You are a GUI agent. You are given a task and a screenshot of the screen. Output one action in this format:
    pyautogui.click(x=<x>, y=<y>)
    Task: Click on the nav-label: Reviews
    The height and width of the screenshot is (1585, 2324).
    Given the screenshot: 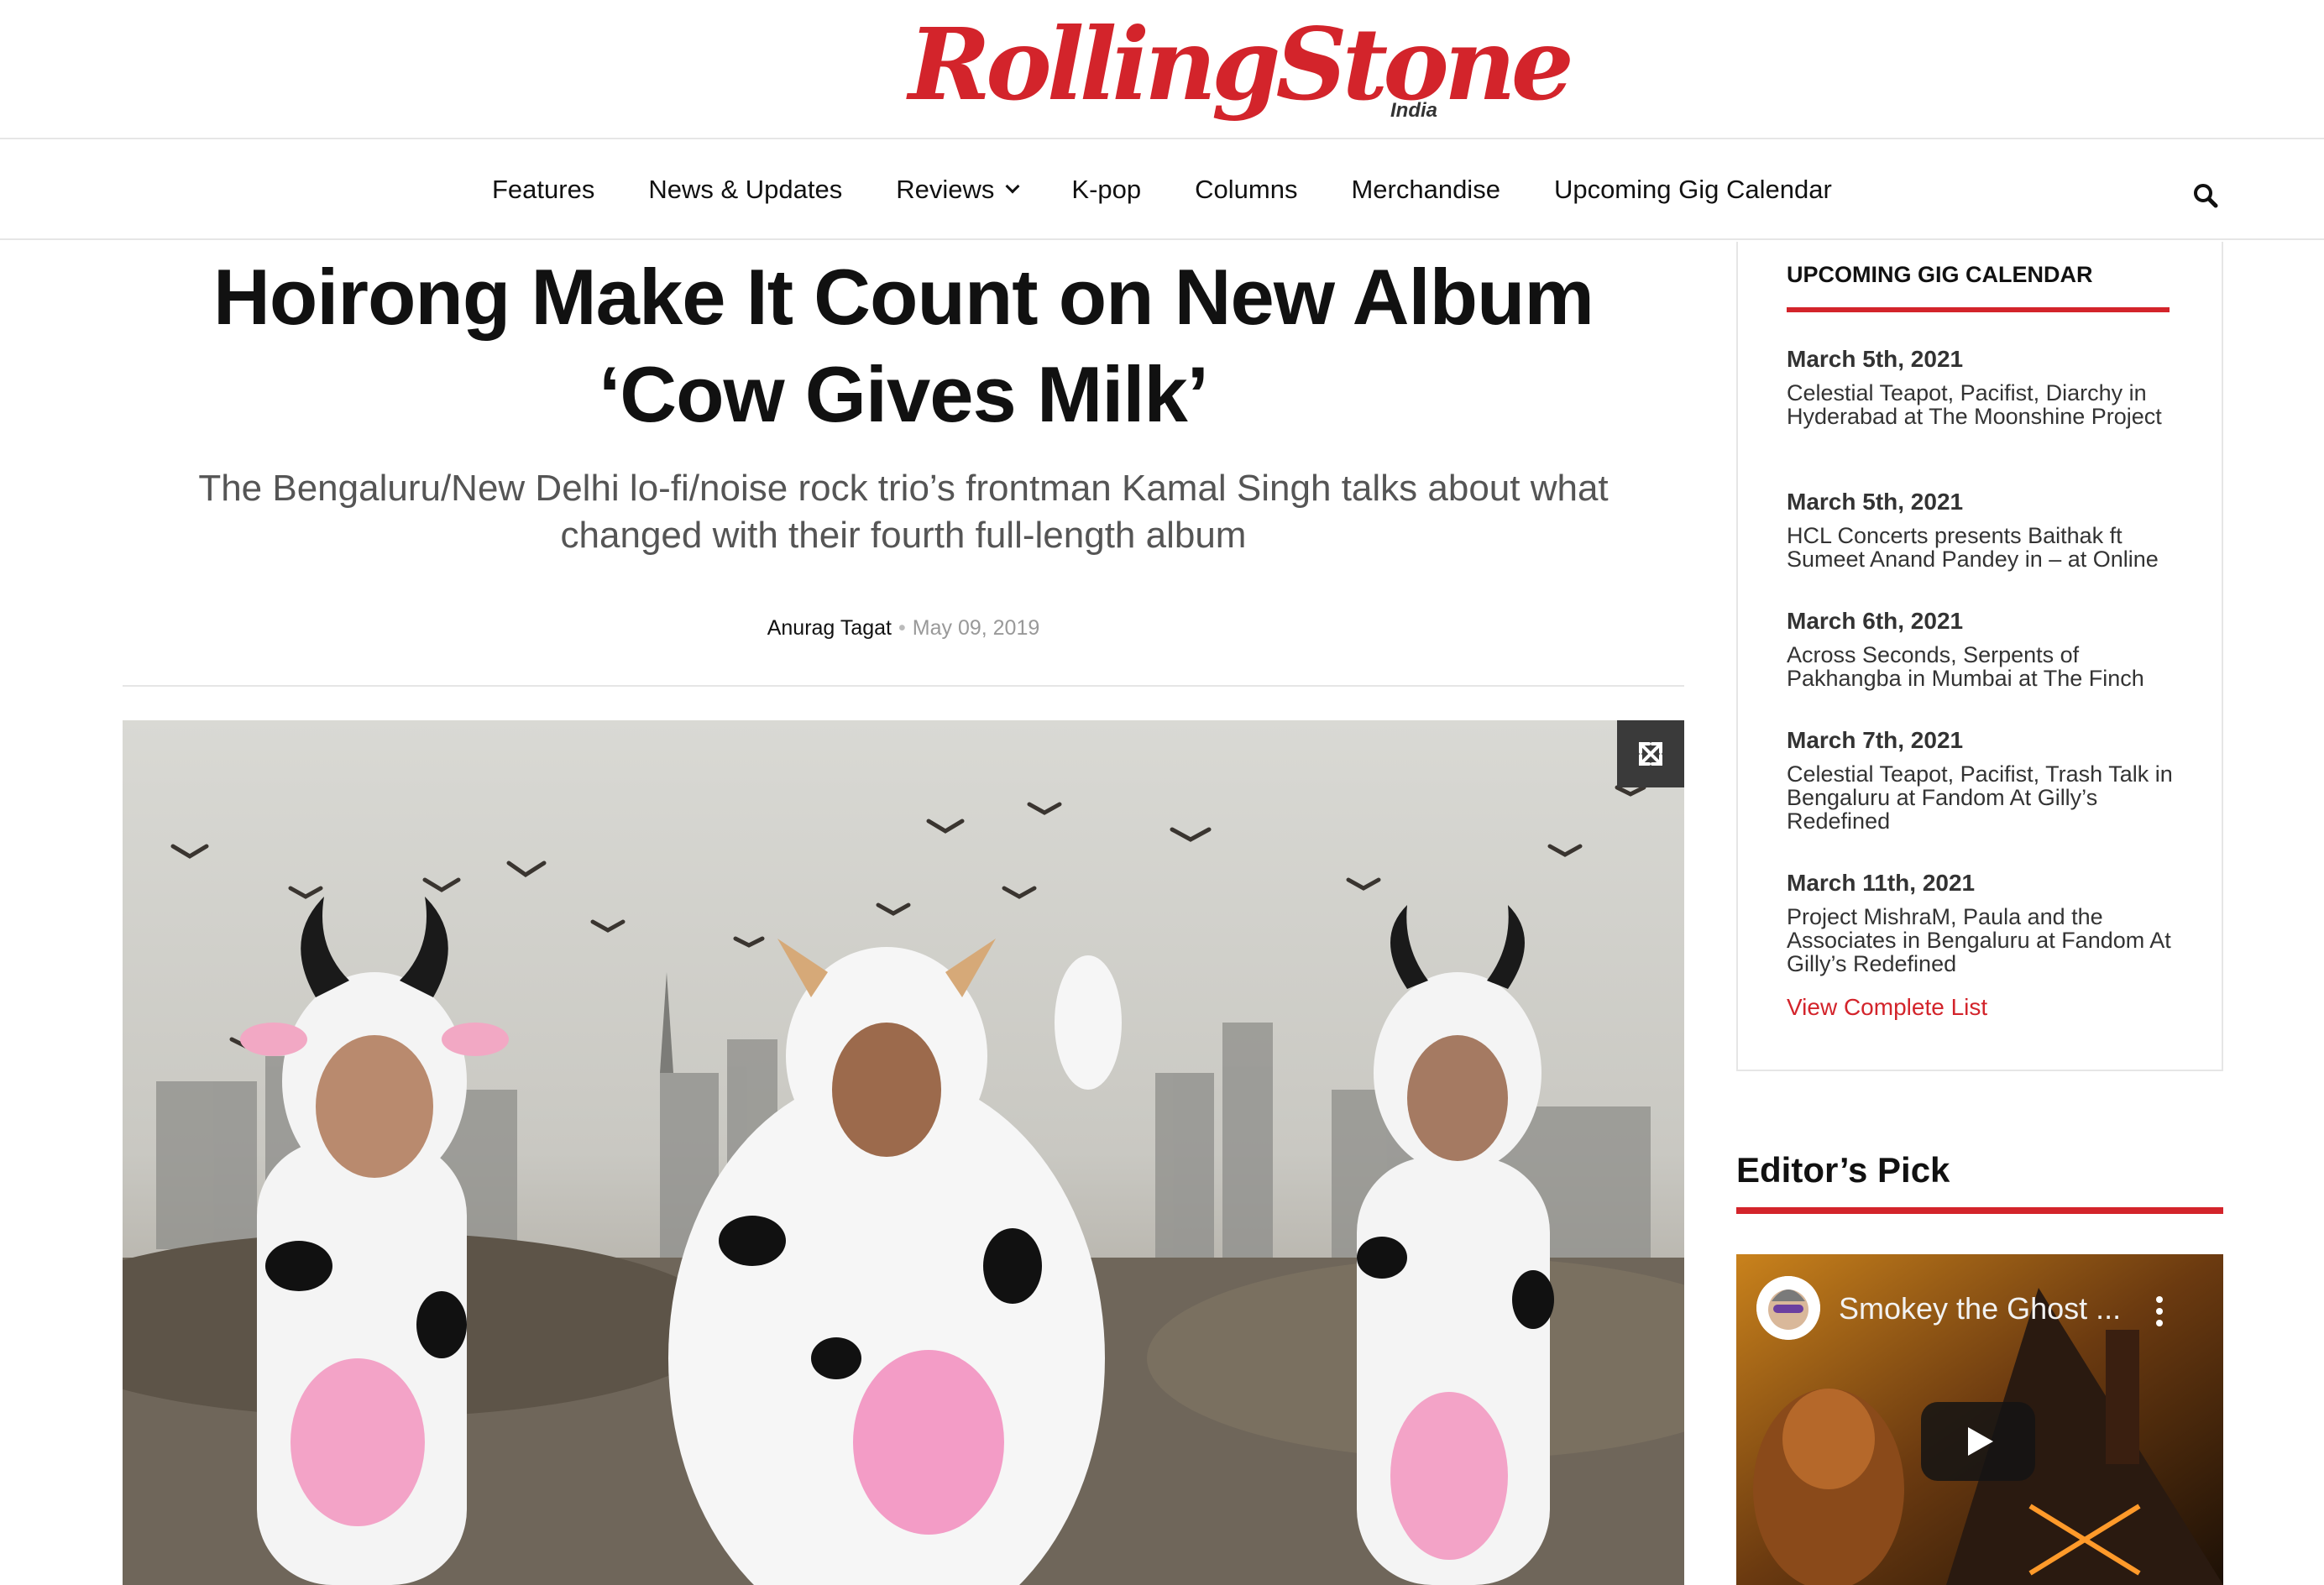 What is the action you would take?
    pyautogui.click(x=946, y=190)
    